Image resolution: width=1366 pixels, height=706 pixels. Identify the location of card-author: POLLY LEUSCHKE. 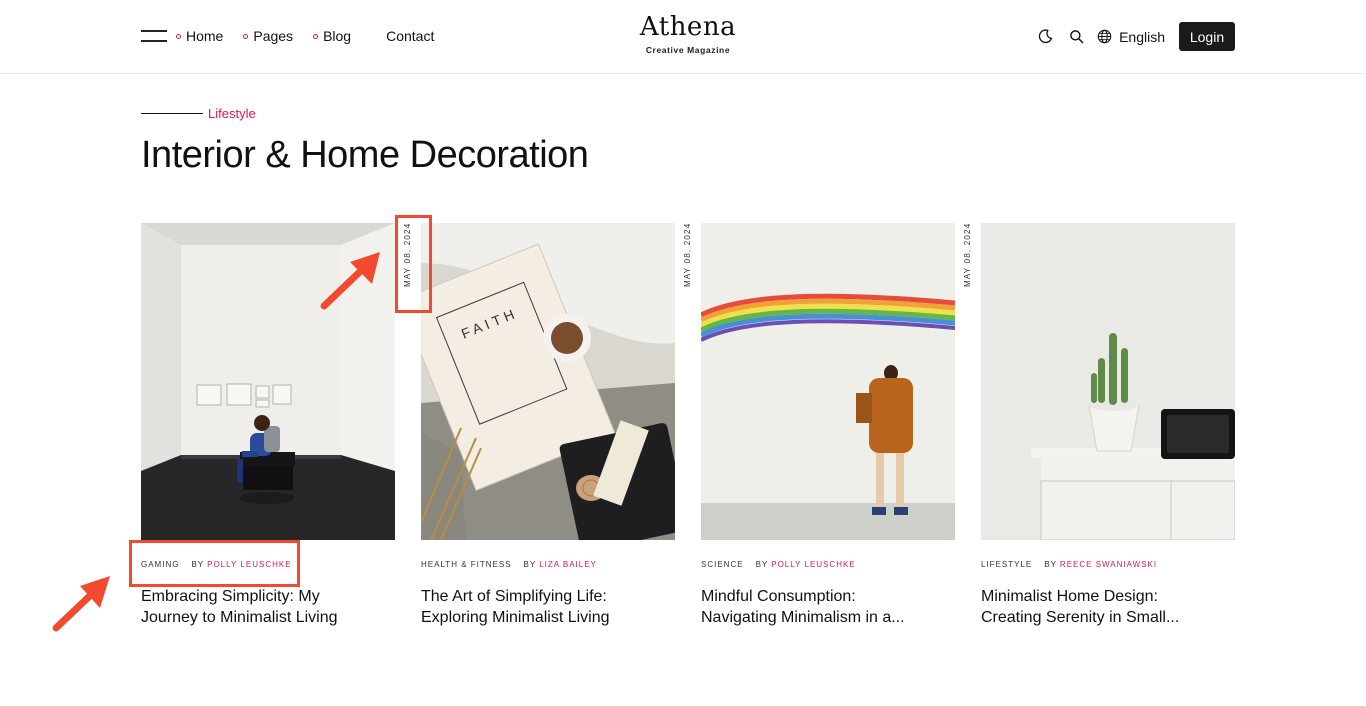
(813, 564).